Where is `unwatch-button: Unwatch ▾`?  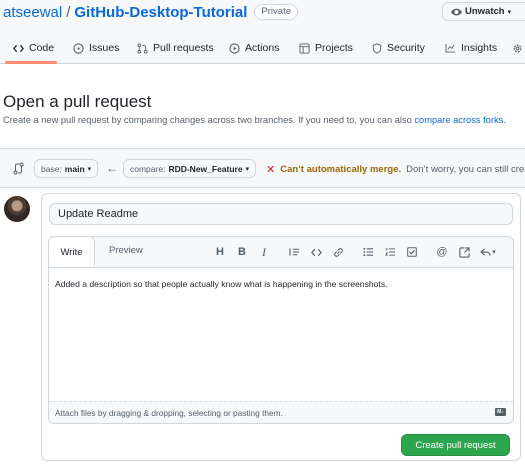
unwatch-button: Unwatch ▾ is located at coordinates (483, 11).